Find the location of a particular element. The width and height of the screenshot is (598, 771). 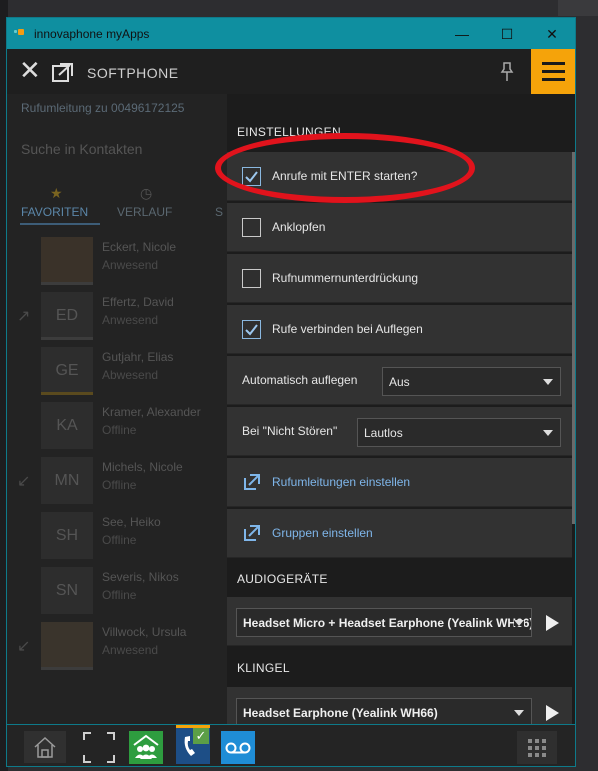

checkmark-icon is located at coordinates (251, 330).